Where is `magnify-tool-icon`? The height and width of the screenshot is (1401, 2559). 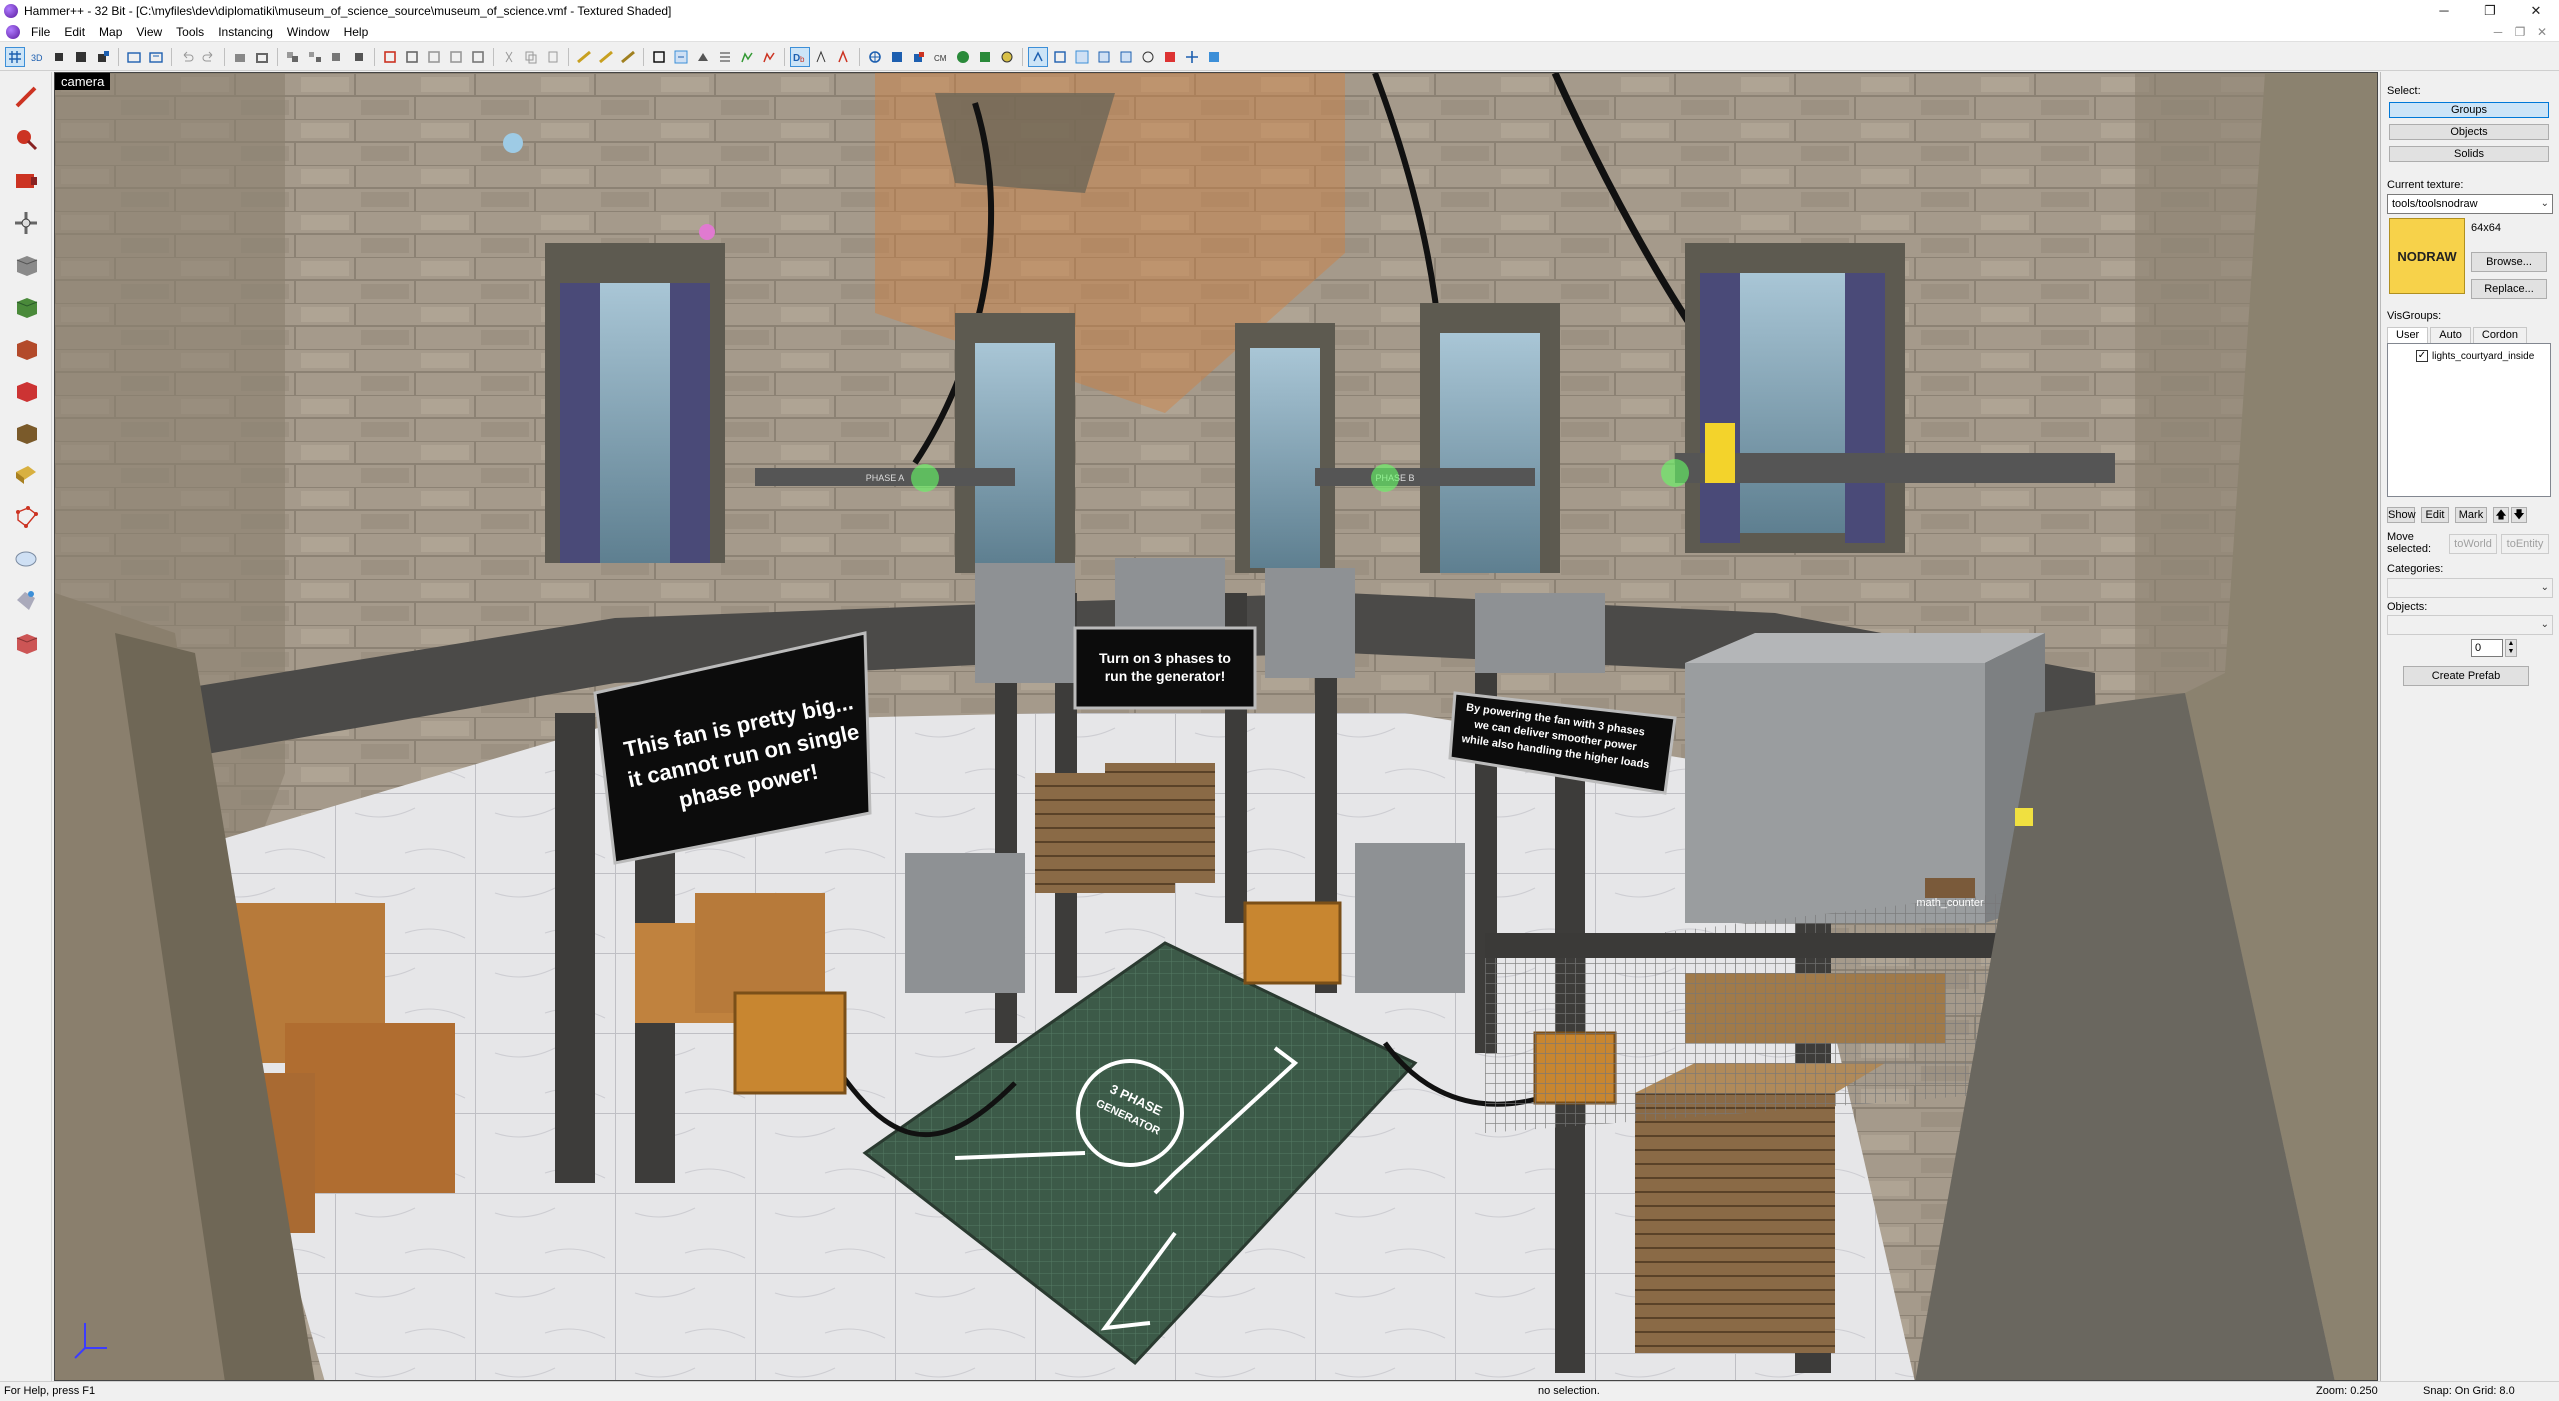
magnify-tool-icon is located at coordinates (26, 139).